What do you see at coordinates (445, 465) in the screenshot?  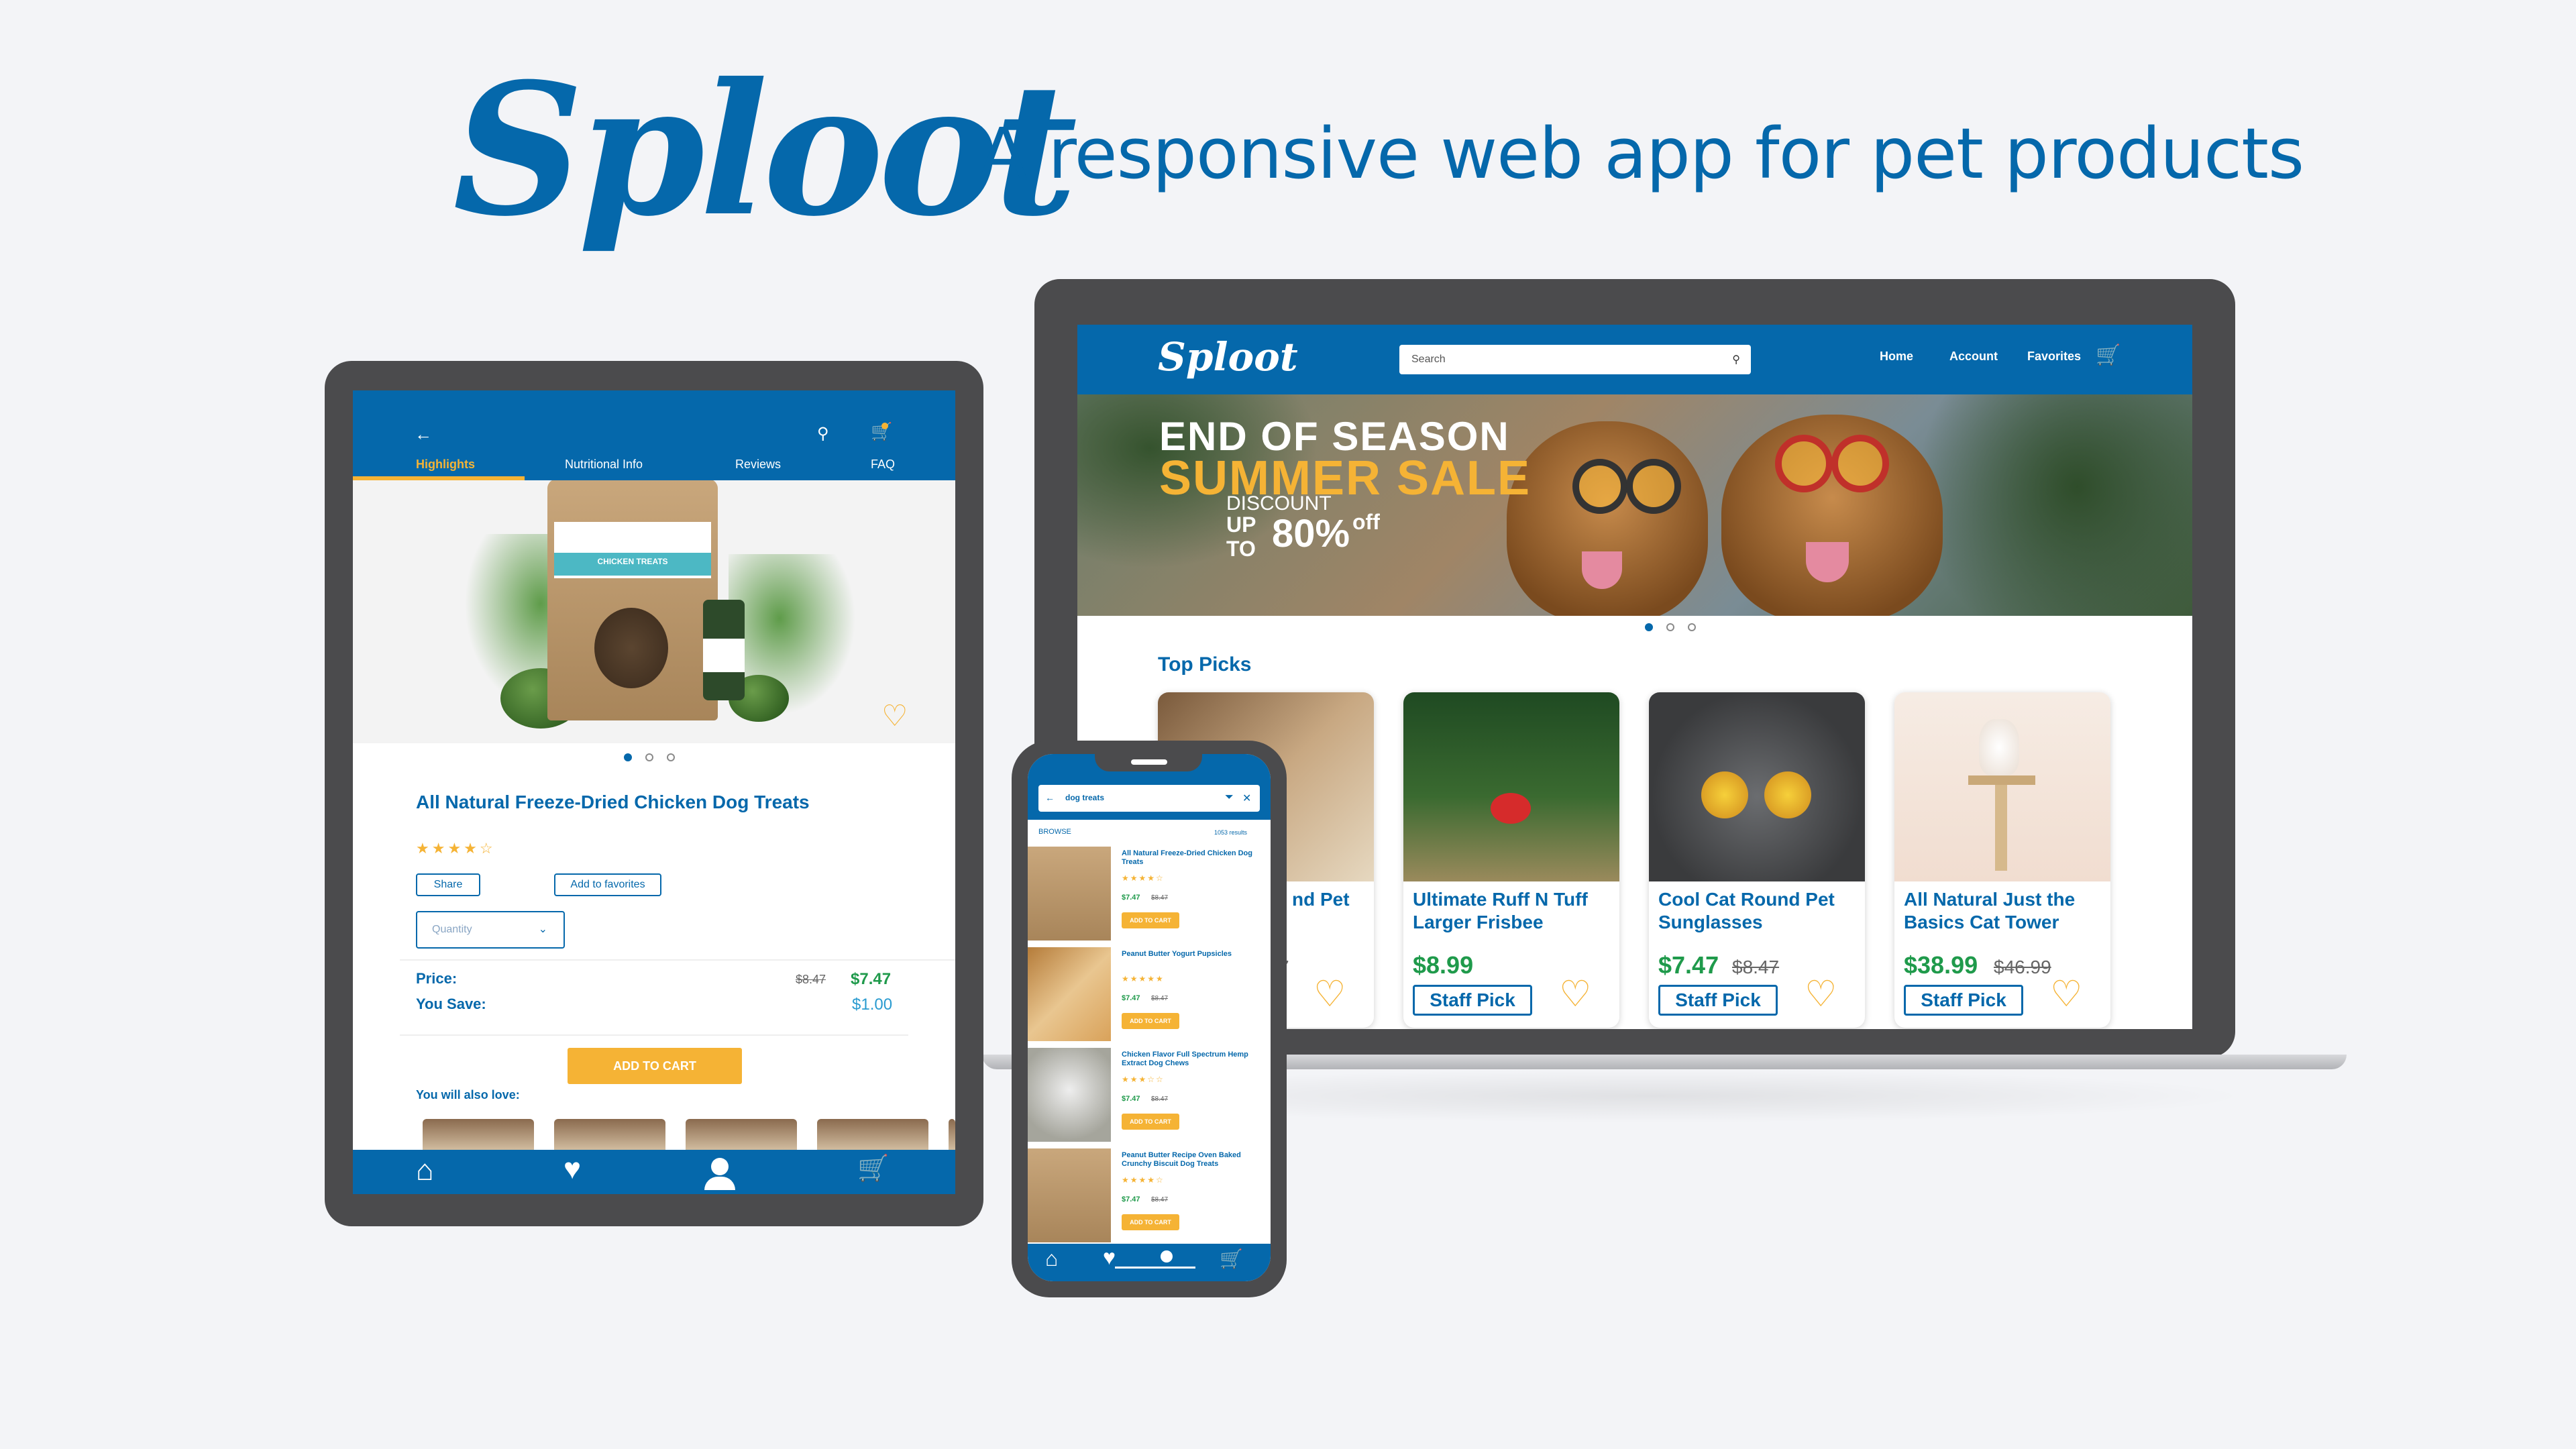 I see `tab-highlights: Highlights` at bounding box center [445, 465].